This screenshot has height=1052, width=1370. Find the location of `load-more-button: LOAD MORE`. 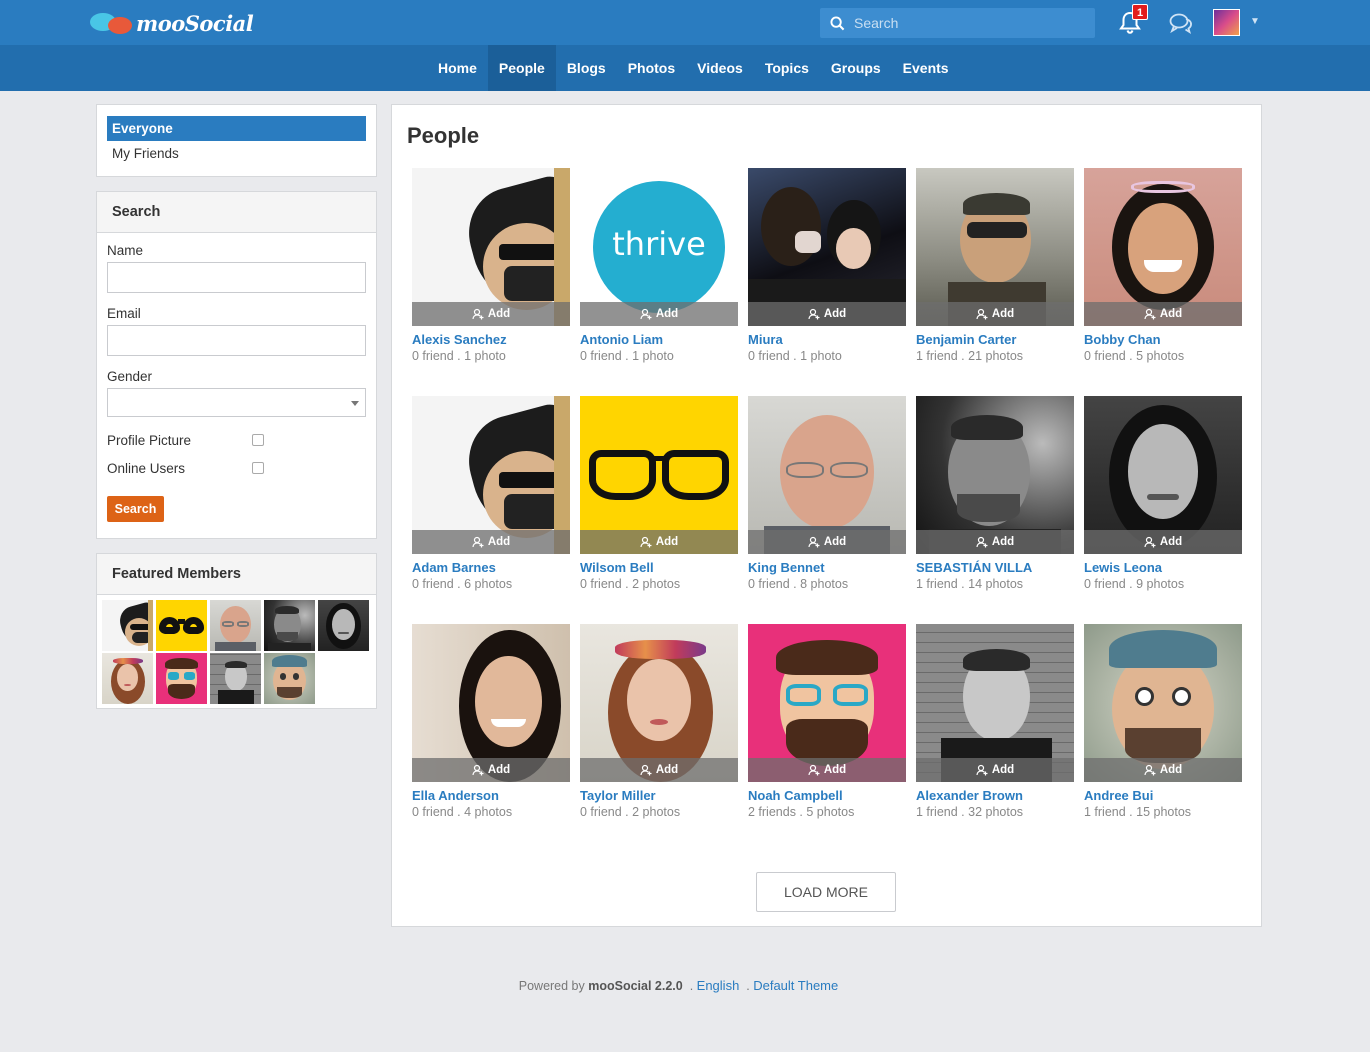

load-more-button: LOAD MORE is located at coordinates (826, 892).